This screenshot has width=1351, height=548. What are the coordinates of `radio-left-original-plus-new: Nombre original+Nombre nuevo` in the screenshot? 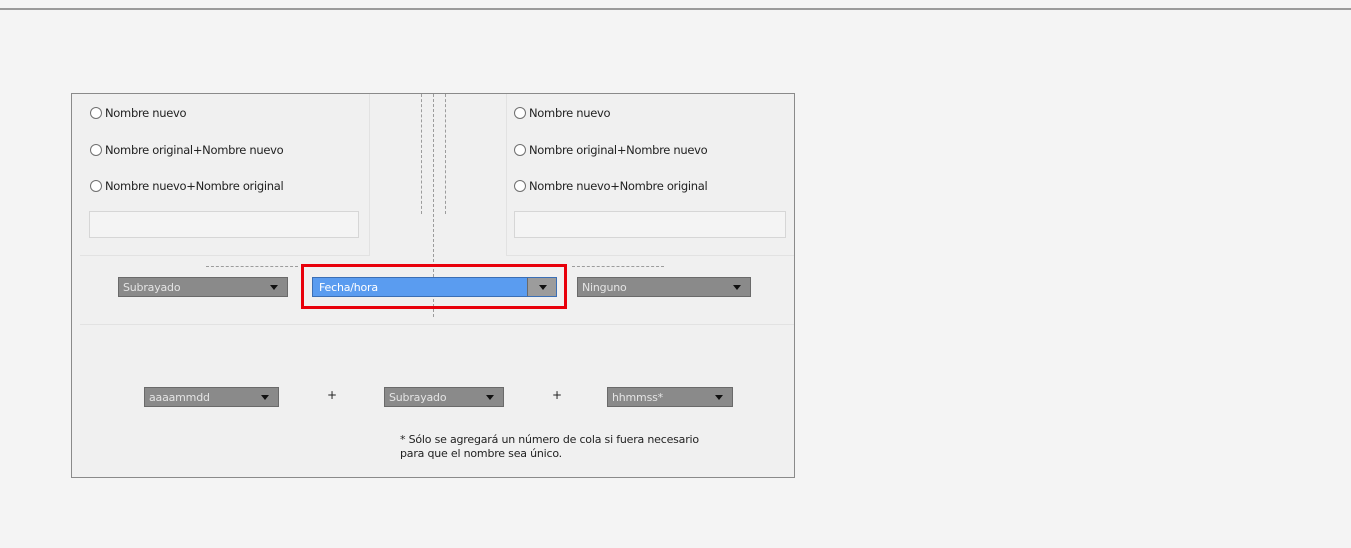 It's located at (187, 150).